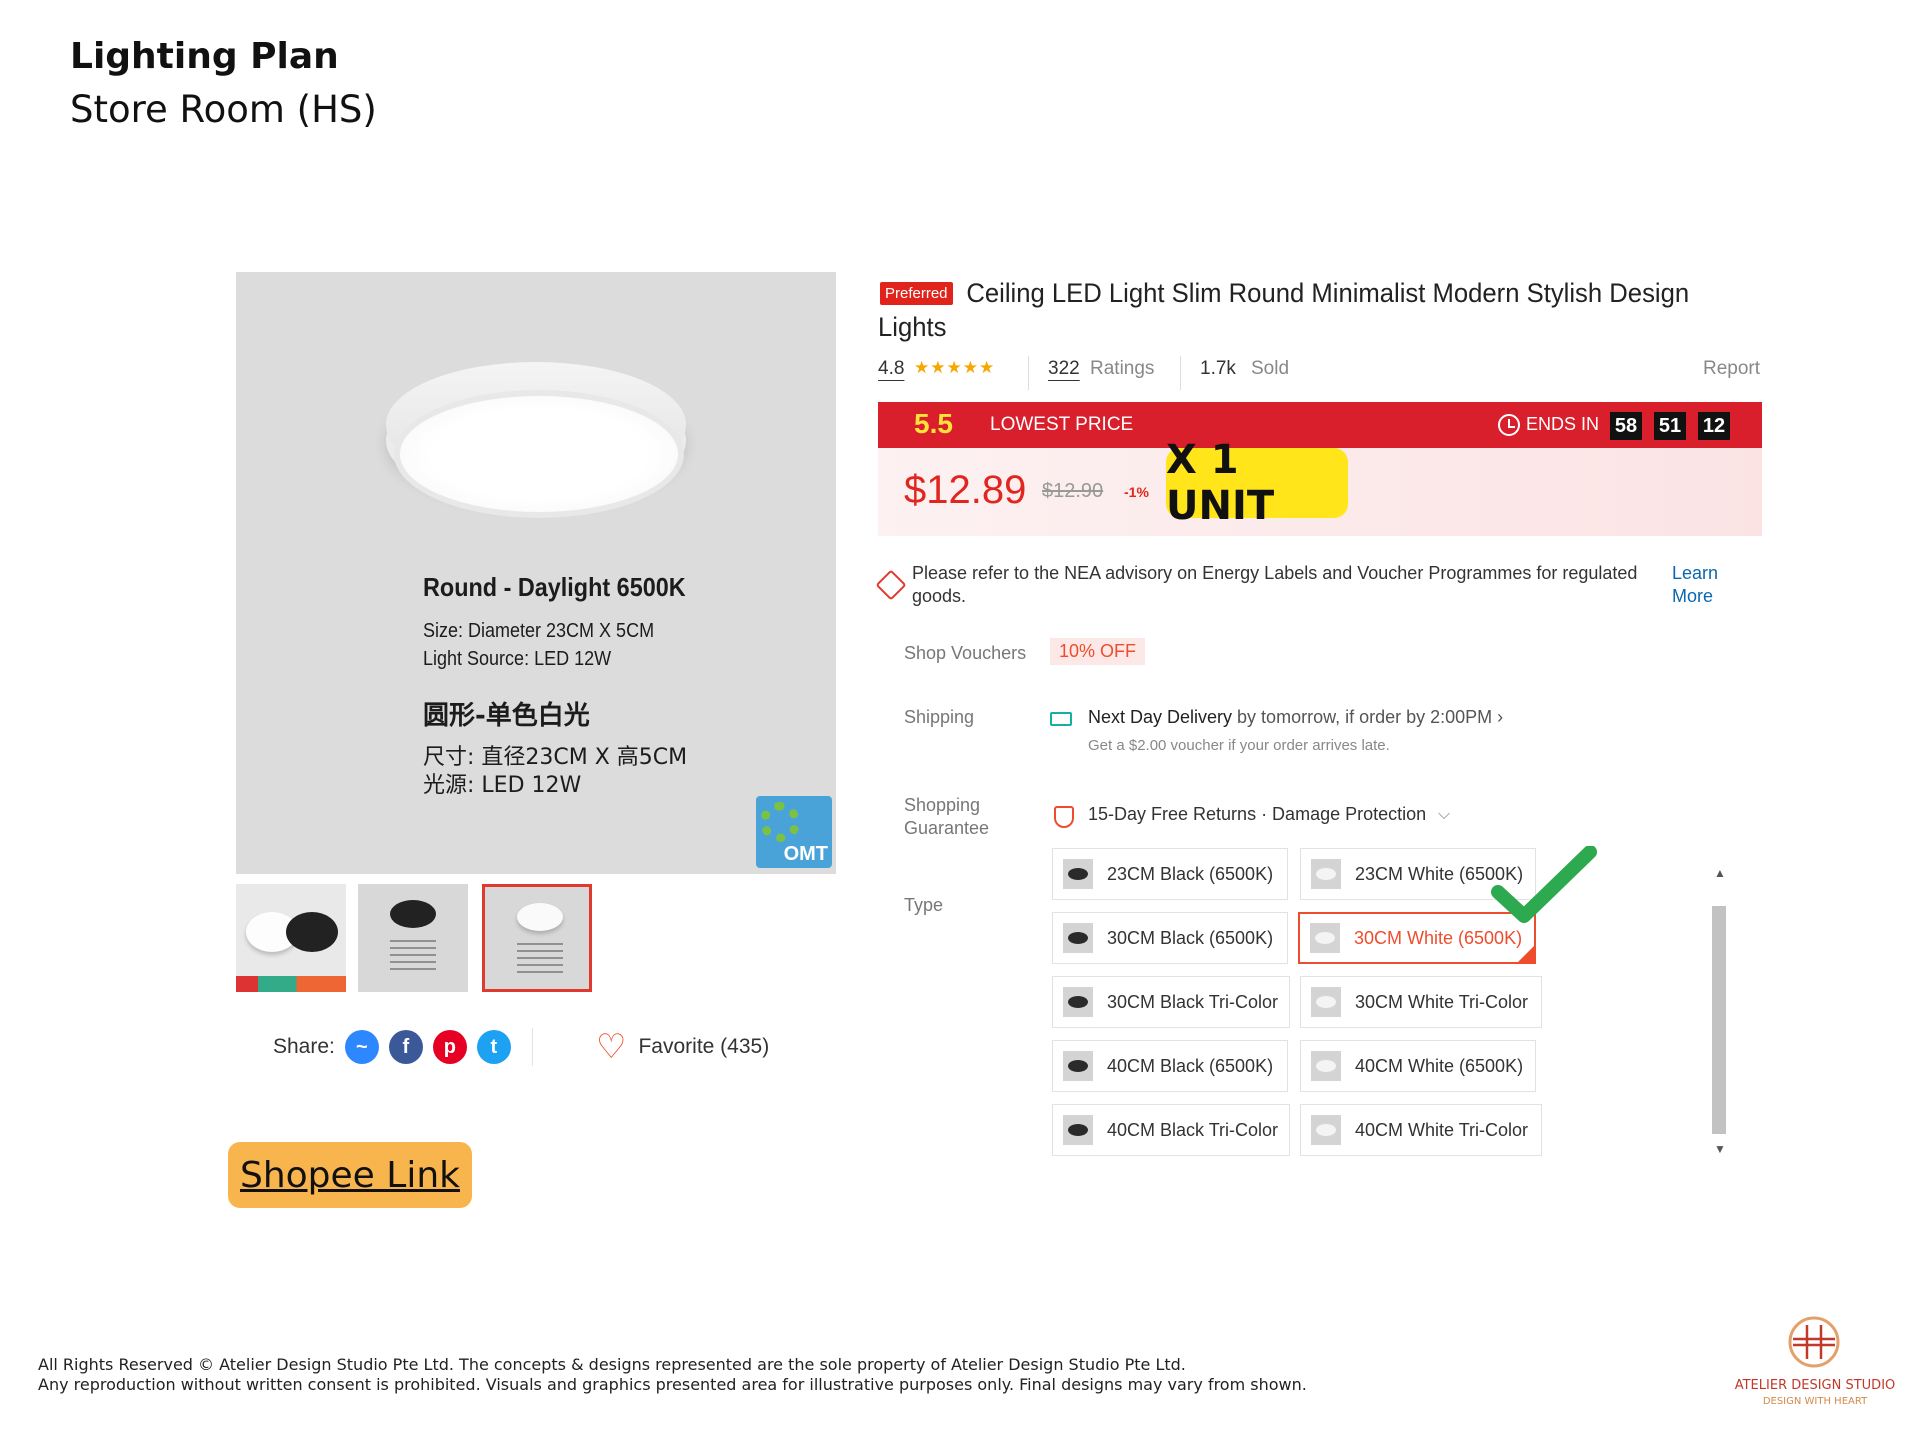  Describe the element at coordinates (1257, 483) in the screenshot. I see `quantity-annotation: X 1 UNIT` at that location.